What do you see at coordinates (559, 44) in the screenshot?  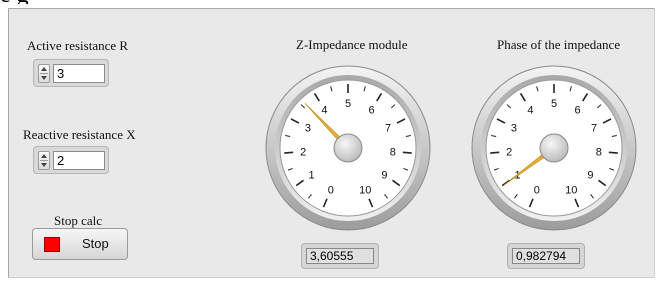 I see `gauge-2-title: Phase of the impedance` at bounding box center [559, 44].